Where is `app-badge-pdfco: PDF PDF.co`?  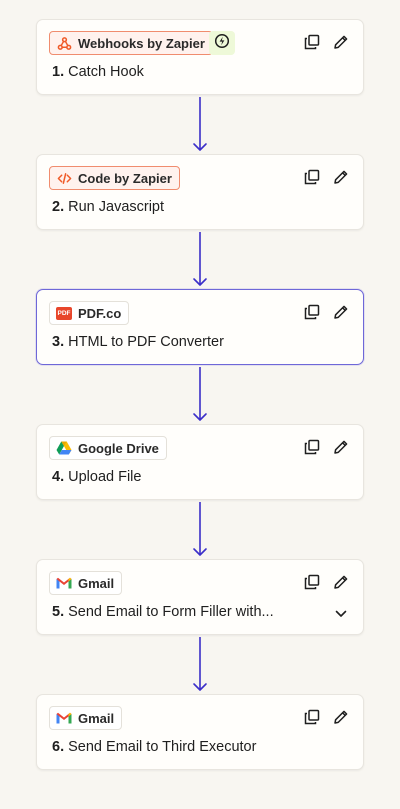 app-badge-pdfco: PDF PDF.co is located at coordinates (89, 313).